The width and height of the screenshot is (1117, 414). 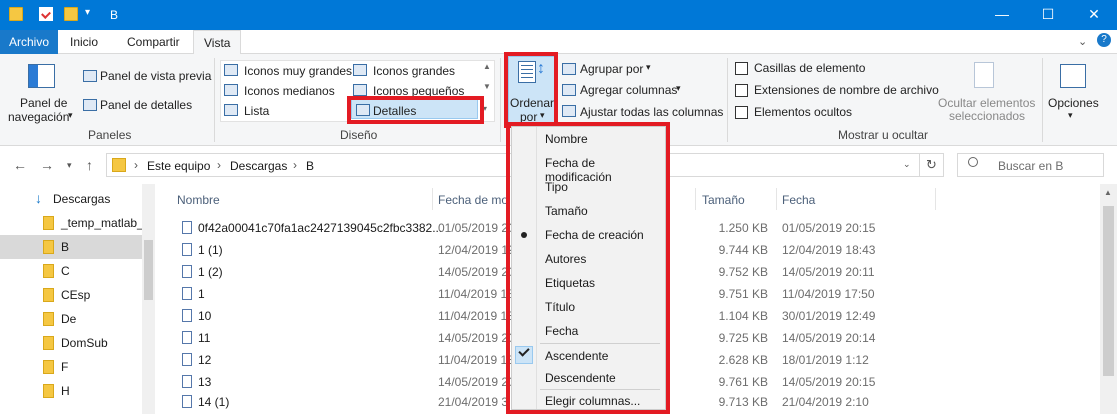 I want to click on back-arrow-icon: ←, so click(x=20, y=165).